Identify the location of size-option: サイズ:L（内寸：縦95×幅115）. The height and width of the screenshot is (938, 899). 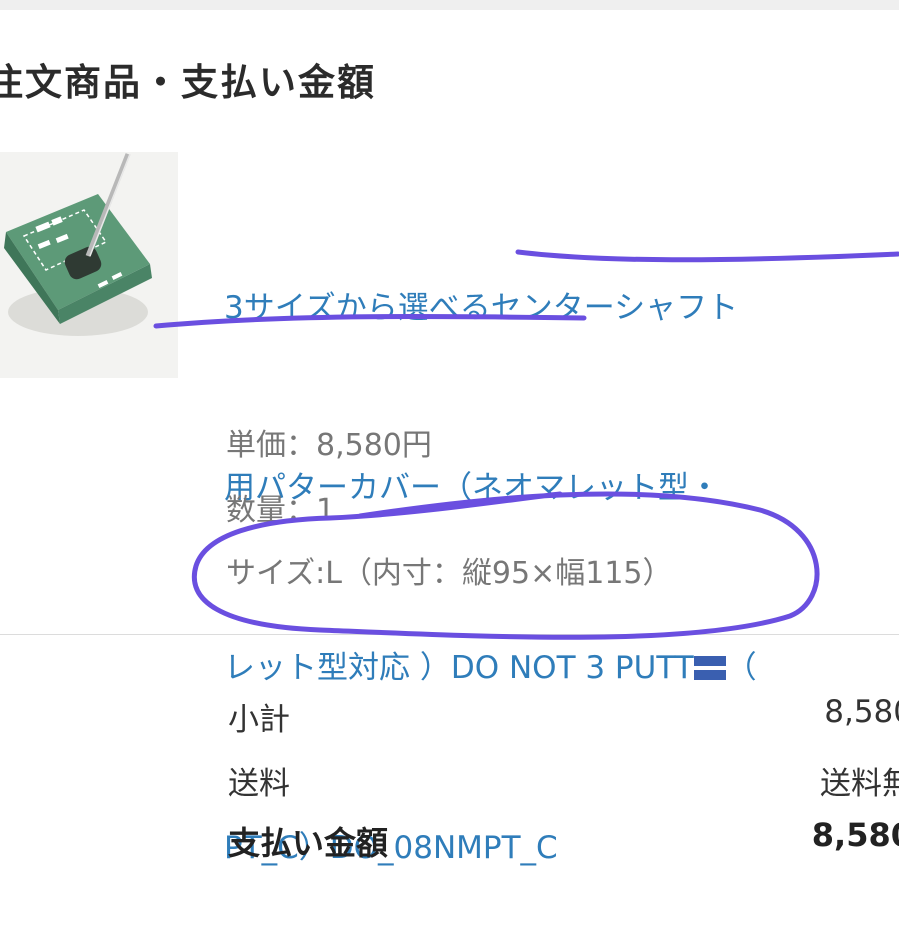
(449, 573).